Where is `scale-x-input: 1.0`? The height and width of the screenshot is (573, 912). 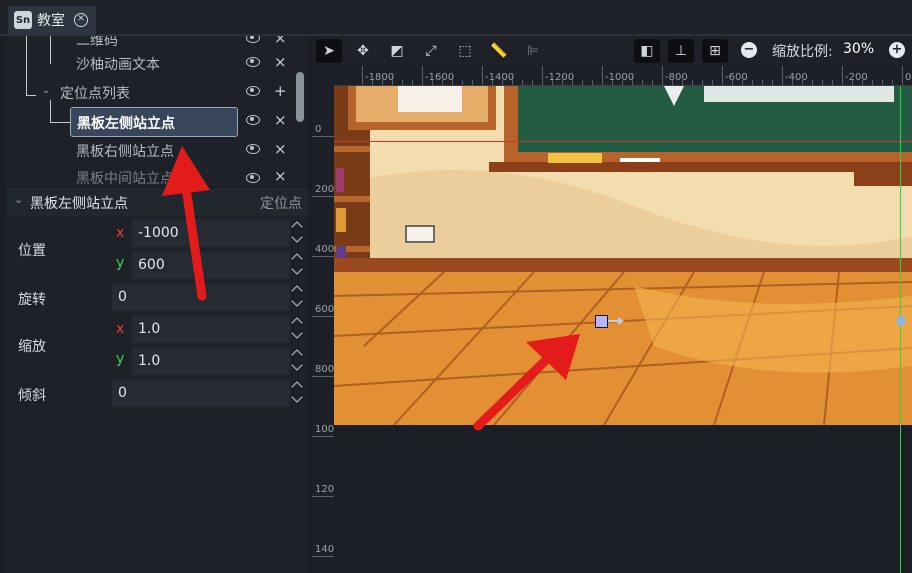 scale-x-input: 1.0 is located at coordinates (211, 329).